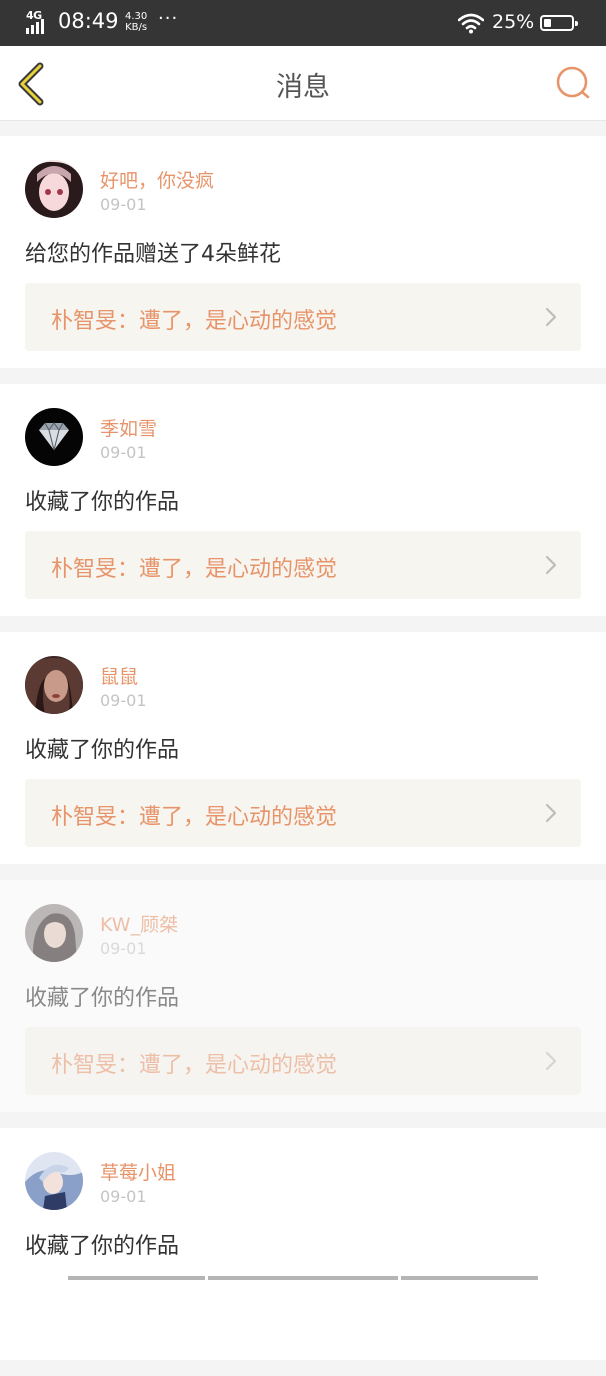  I want to click on cellular-signal-icon: 4G, so click(39, 21).